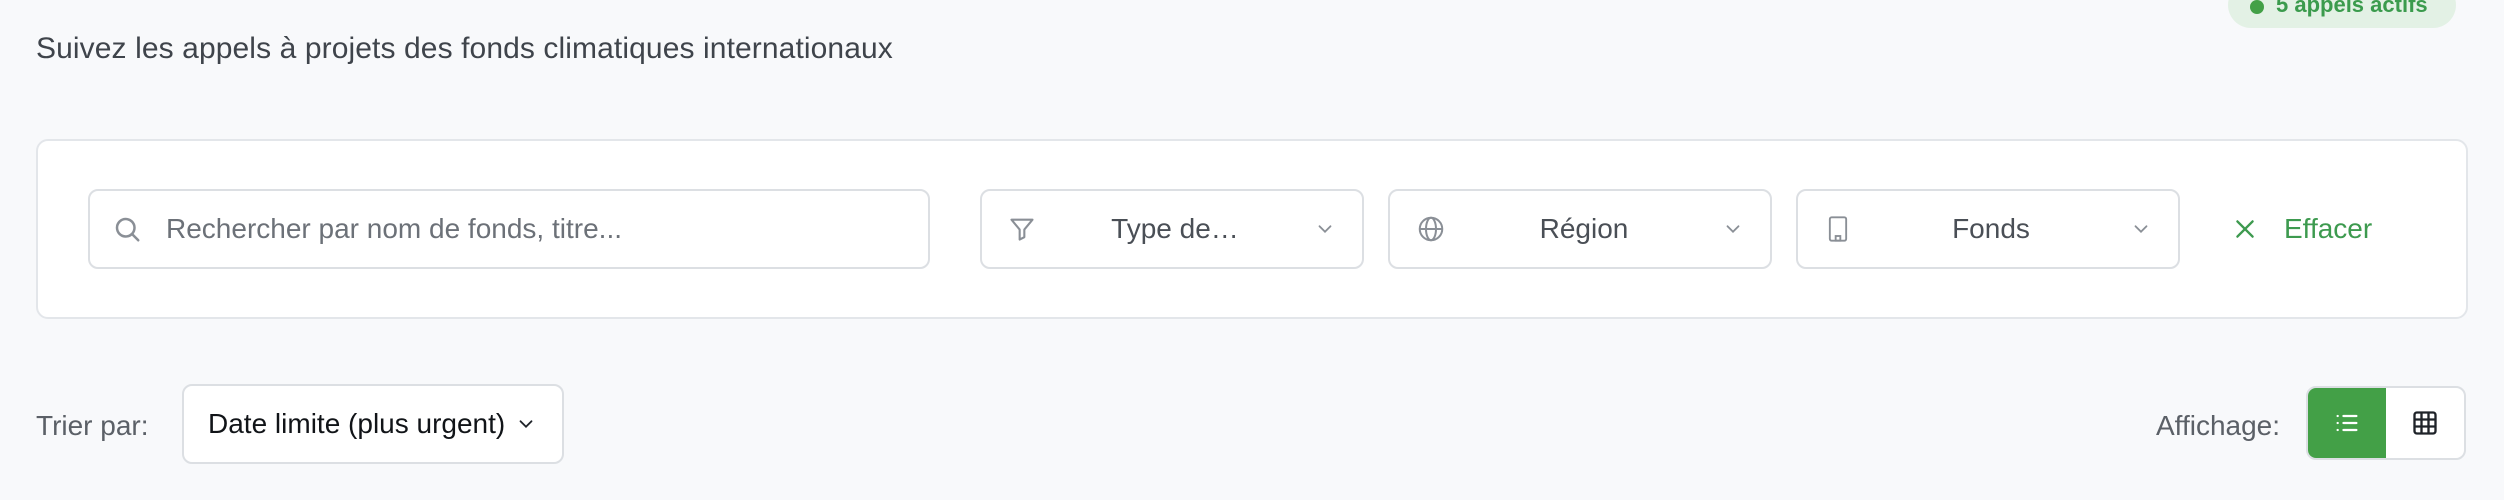 The width and height of the screenshot is (2504, 500). What do you see at coordinates (2257, 7) in the screenshot?
I see `status-dot-icon` at bounding box center [2257, 7].